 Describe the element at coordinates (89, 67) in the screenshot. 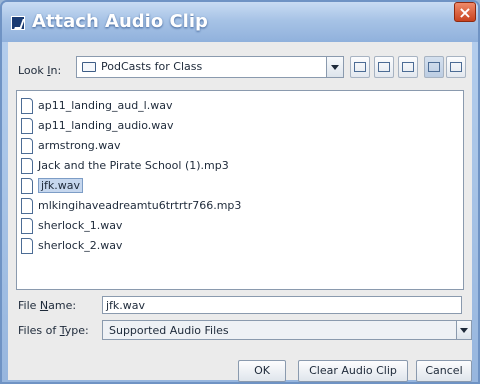

I see `folder-icon` at that location.